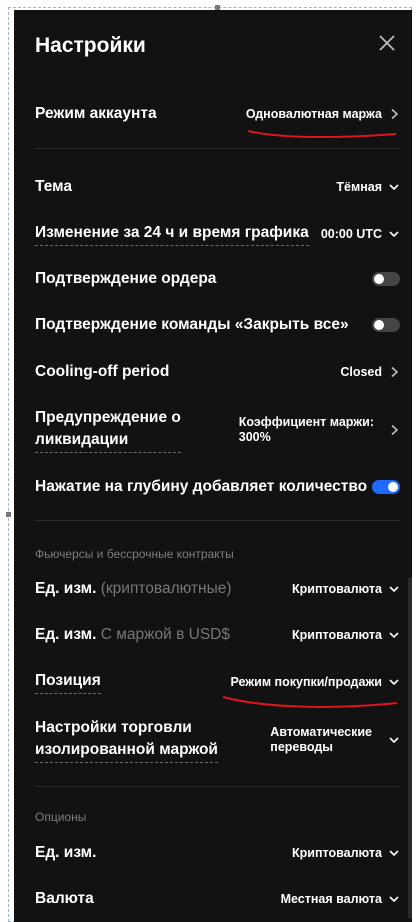  What do you see at coordinates (313, 114) in the screenshot?
I see `account-mode-value-text: Одновалютная маржа` at bounding box center [313, 114].